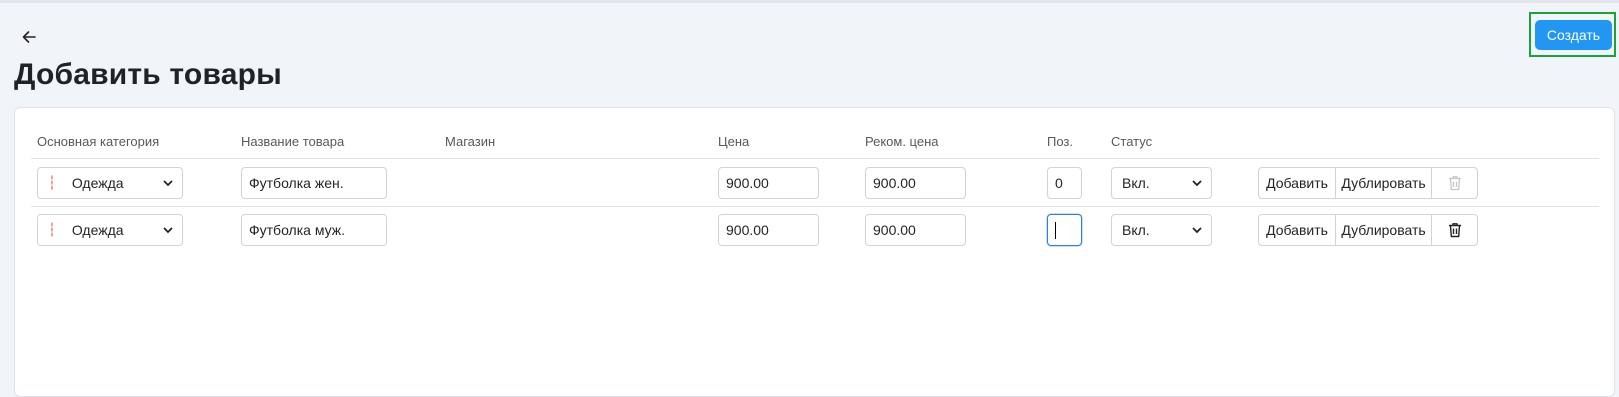 The image size is (1619, 397). Describe the element at coordinates (734, 141) in the screenshot. I see `header-price: Цена` at that location.